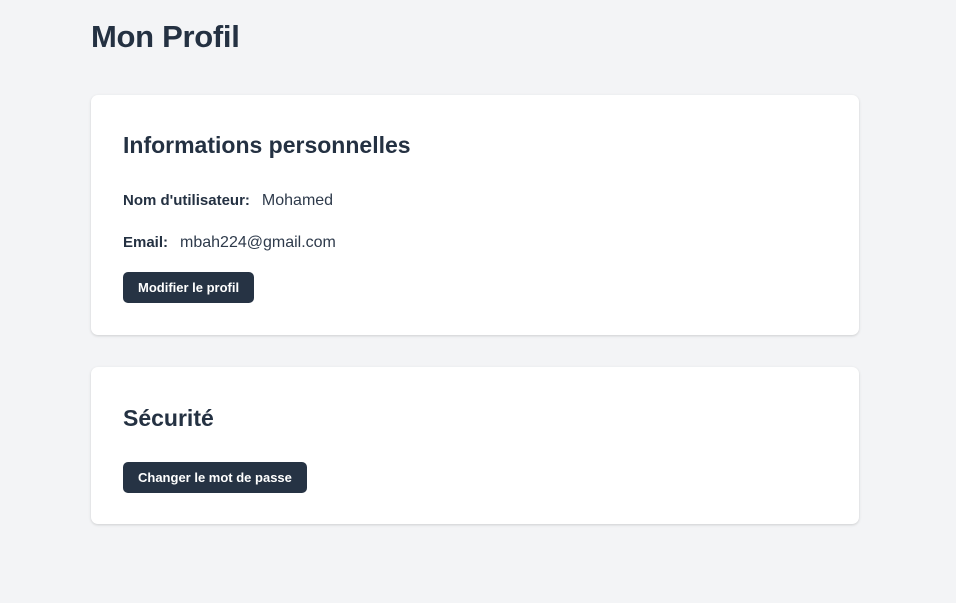 Image resolution: width=956 pixels, height=603 pixels. Describe the element at coordinates (186, 200) in the screenshot. I see `username-label: Nom d'utilisateur:` at that location.